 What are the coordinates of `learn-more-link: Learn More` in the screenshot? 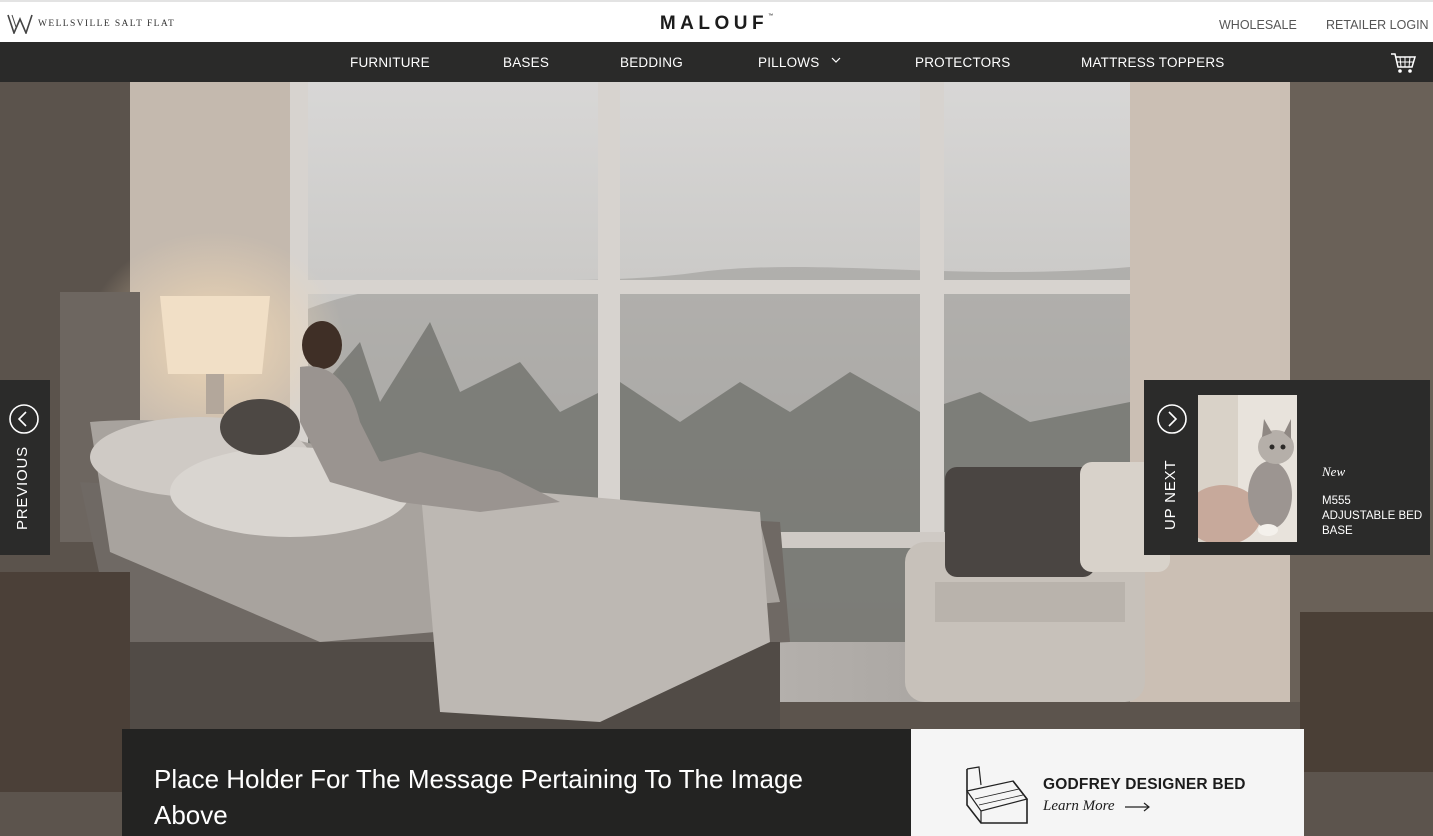 It's located at (1097, 806).